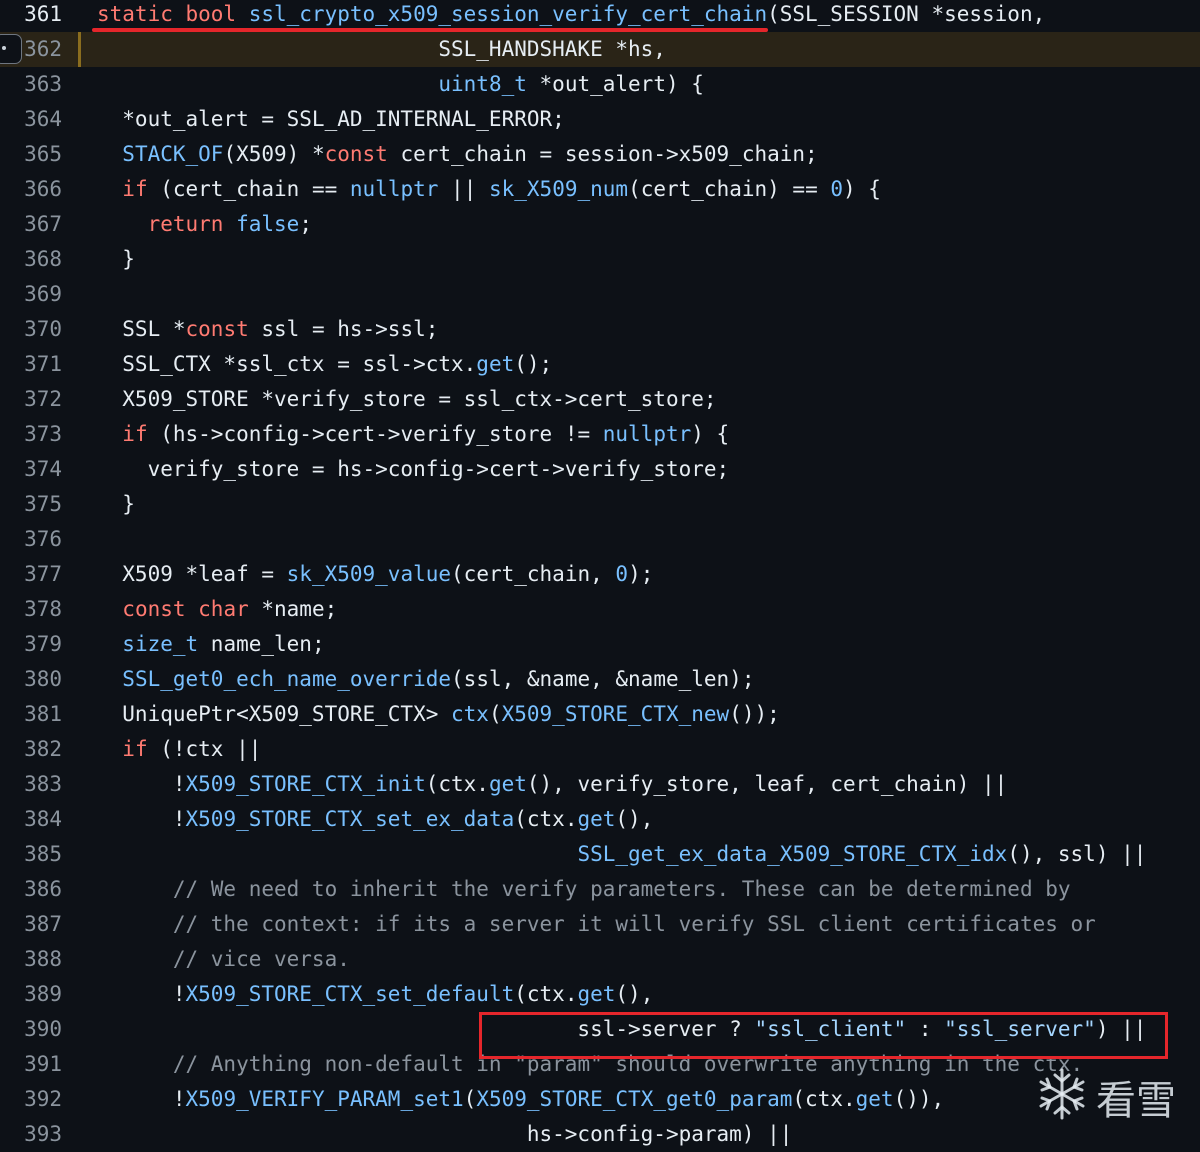  Describe the element at coordinates (11, 49) in the screenshot. I see `line-marker-icon` at that location.